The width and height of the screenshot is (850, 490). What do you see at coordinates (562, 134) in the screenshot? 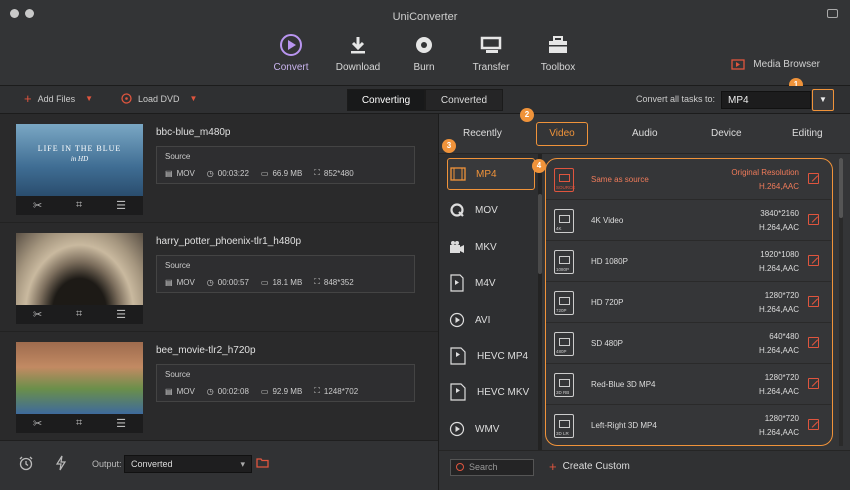
I see `tab-video: Video` at bounding box center [562, 134].